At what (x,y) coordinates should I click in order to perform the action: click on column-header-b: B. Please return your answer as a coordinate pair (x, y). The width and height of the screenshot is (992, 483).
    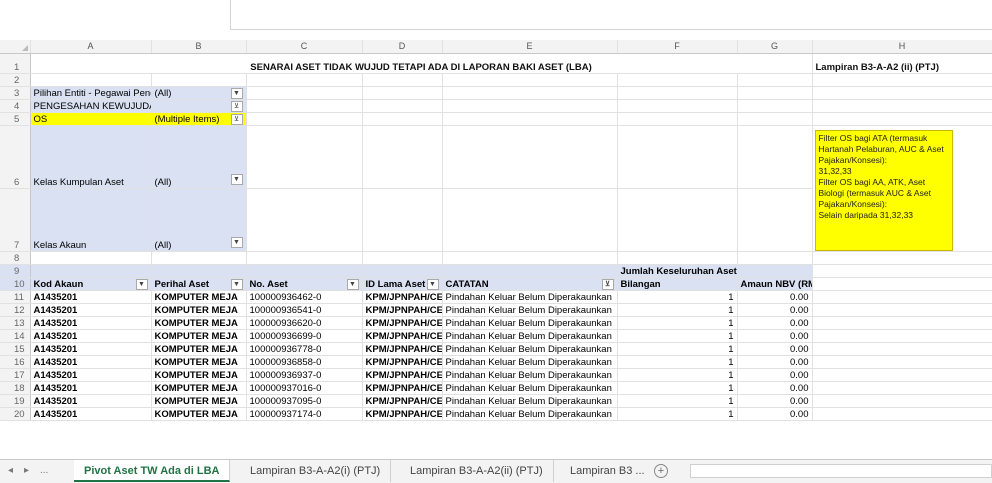
    Looking at the image, I should click on (199, 47).